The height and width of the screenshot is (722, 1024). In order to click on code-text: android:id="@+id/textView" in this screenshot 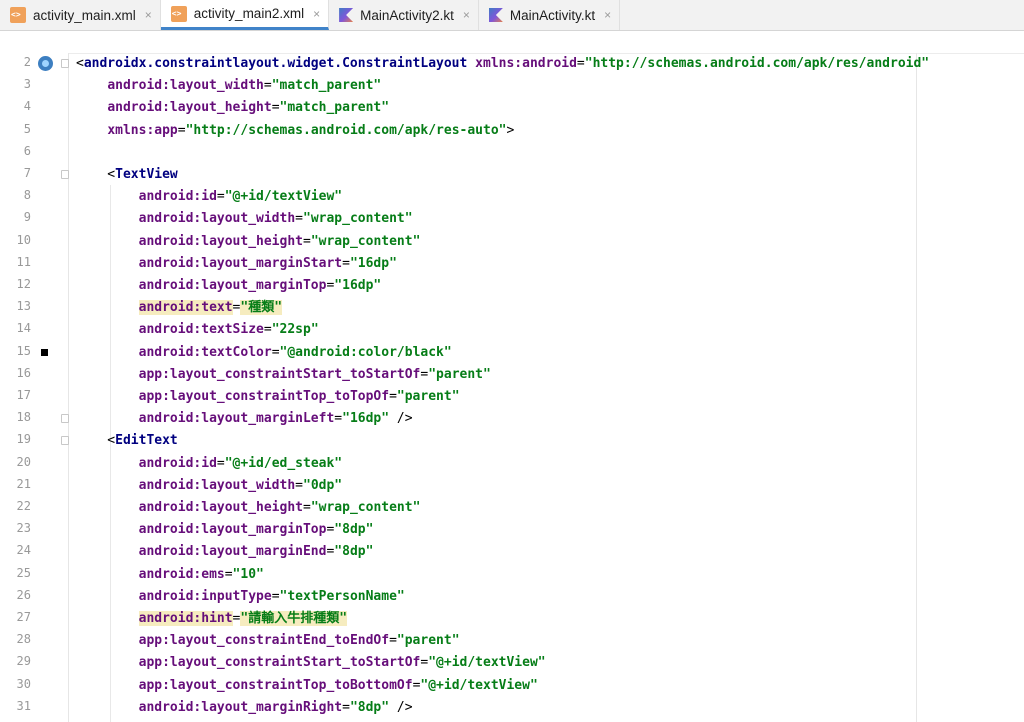, I will do `click(209, 197)`.